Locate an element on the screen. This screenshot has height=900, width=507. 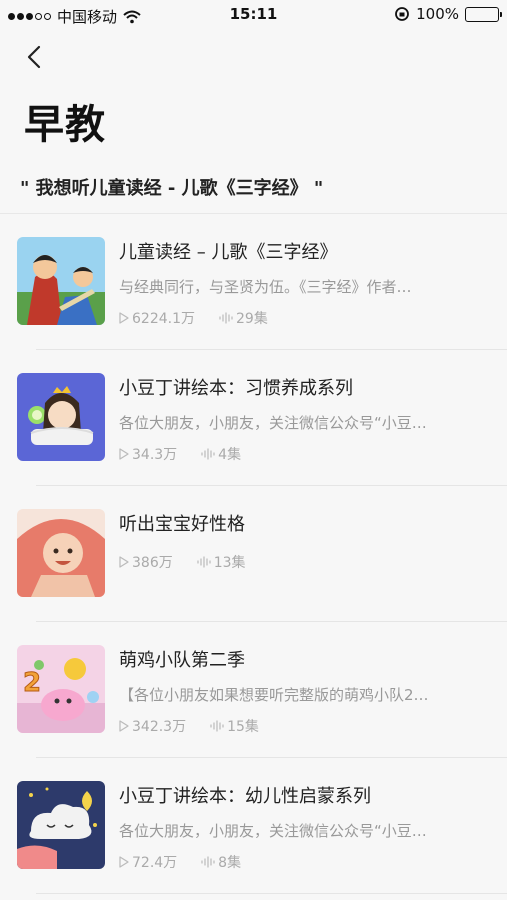
episode-count: 8集 is located at coordinates (221, 862).